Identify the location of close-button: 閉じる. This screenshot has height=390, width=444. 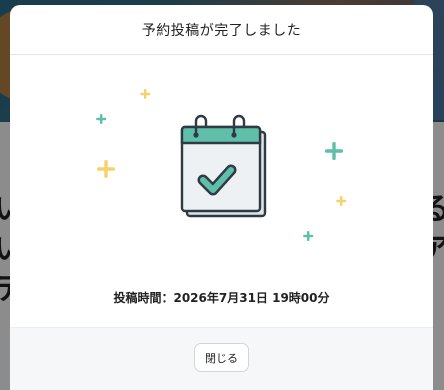
(221, 357).